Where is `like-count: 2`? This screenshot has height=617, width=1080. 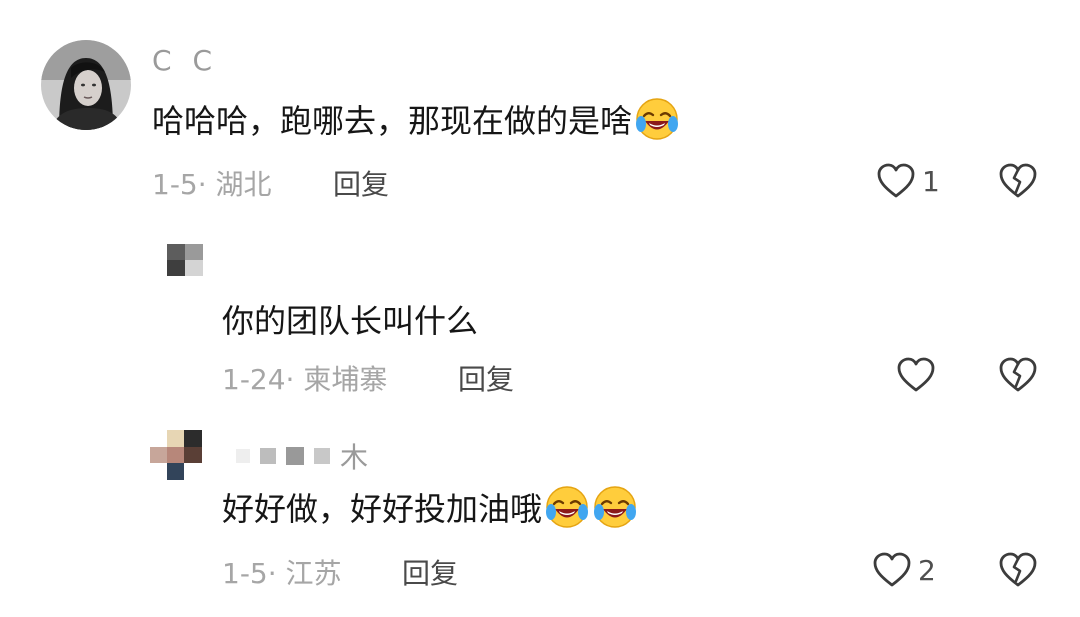
like-count: 2 is located at coordinates (927, 570).